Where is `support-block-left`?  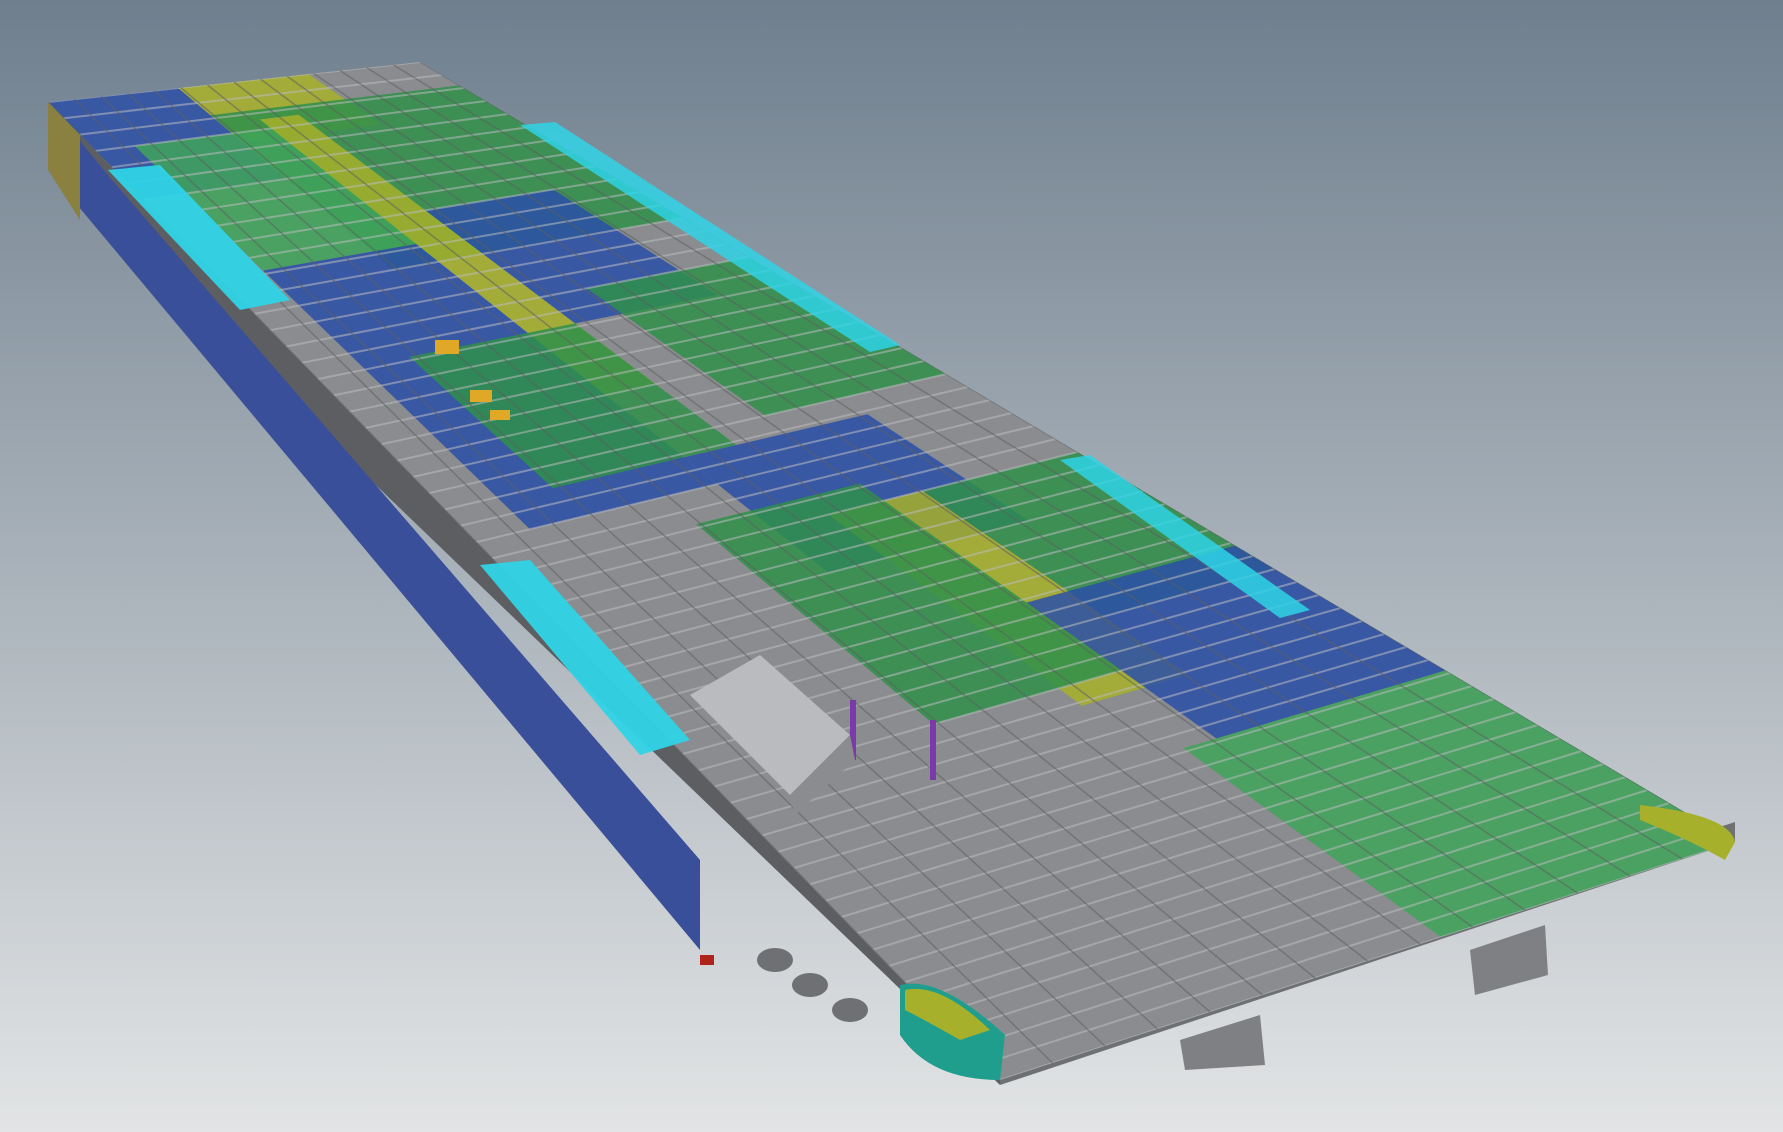 support-block-left is located at coordinates (1222, 1042).